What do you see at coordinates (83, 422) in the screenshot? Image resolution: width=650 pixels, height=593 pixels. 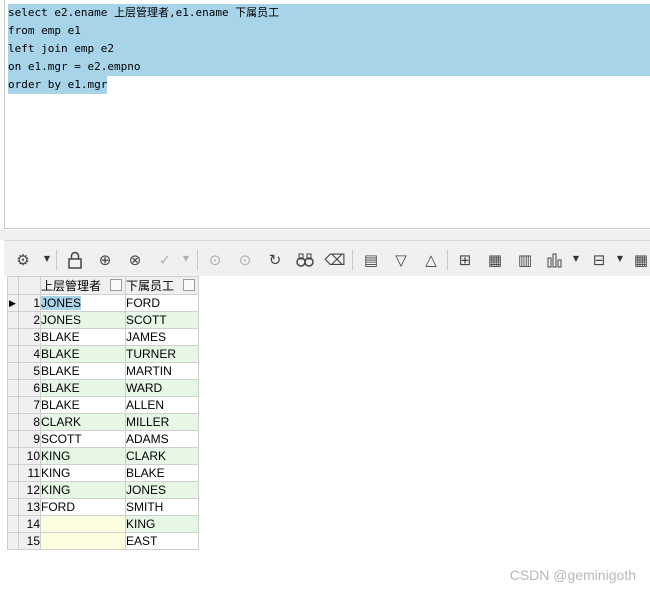 I see `manager-cell: CLARK` at bounding box center [83, 422].